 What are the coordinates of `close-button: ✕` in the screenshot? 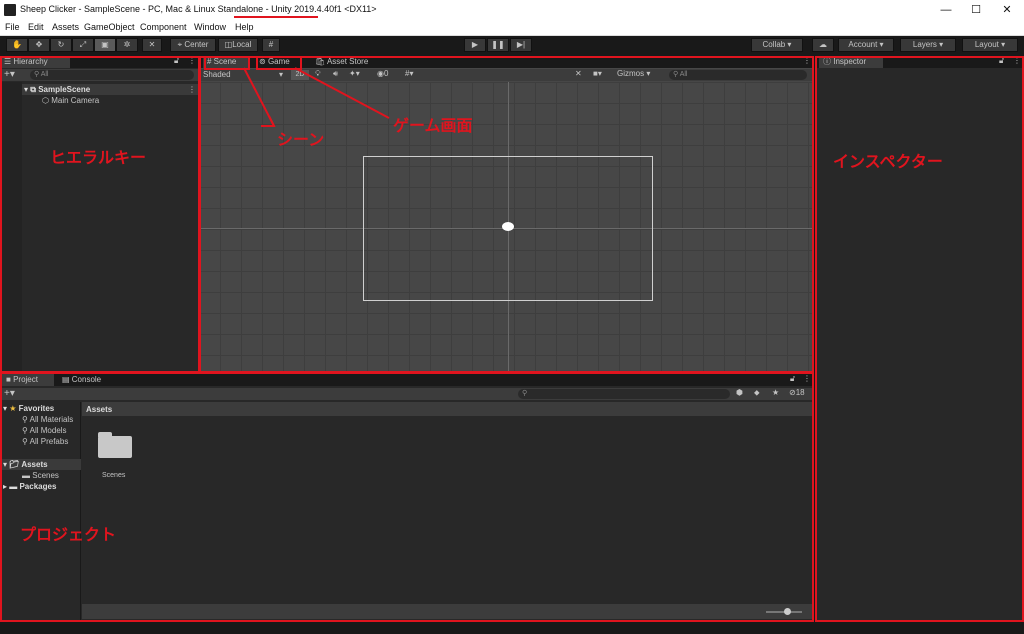 It's located at (1007, 10).